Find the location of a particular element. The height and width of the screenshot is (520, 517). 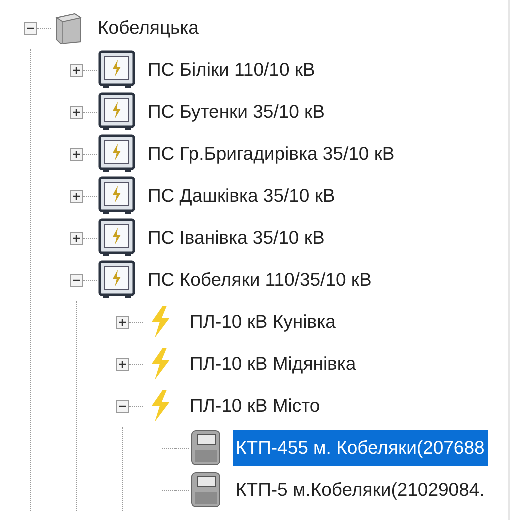

tree-item: ПС Бутенки 35/10 кВ is located at coordinates (236, 112).